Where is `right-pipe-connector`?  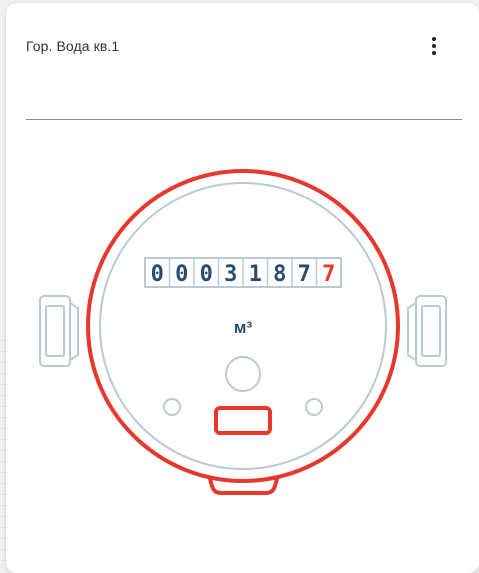
right-pipe-connector is located at coordinates (427, 331).